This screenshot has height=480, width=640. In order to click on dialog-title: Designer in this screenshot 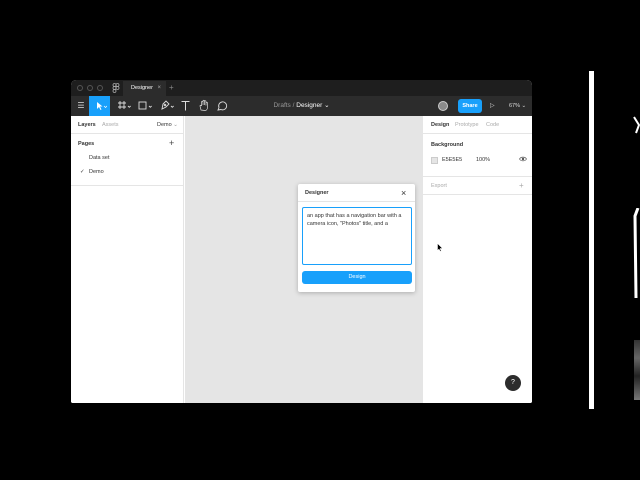, I will do `click(317, 193)`.